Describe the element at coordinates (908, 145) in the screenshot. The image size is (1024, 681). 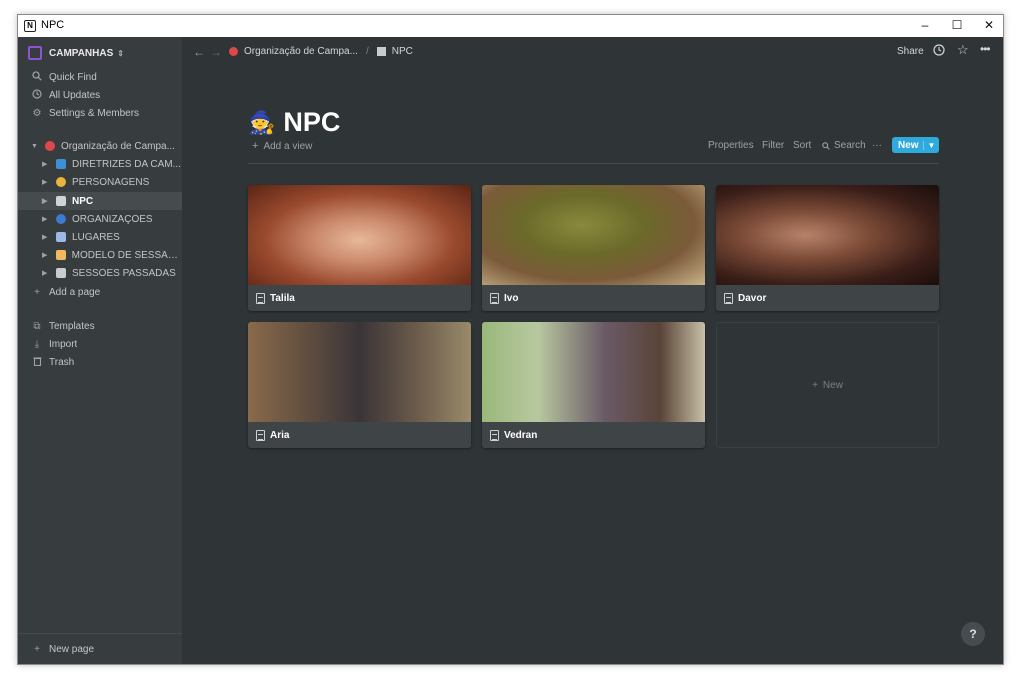
I see `new-button-label: New` at that location.